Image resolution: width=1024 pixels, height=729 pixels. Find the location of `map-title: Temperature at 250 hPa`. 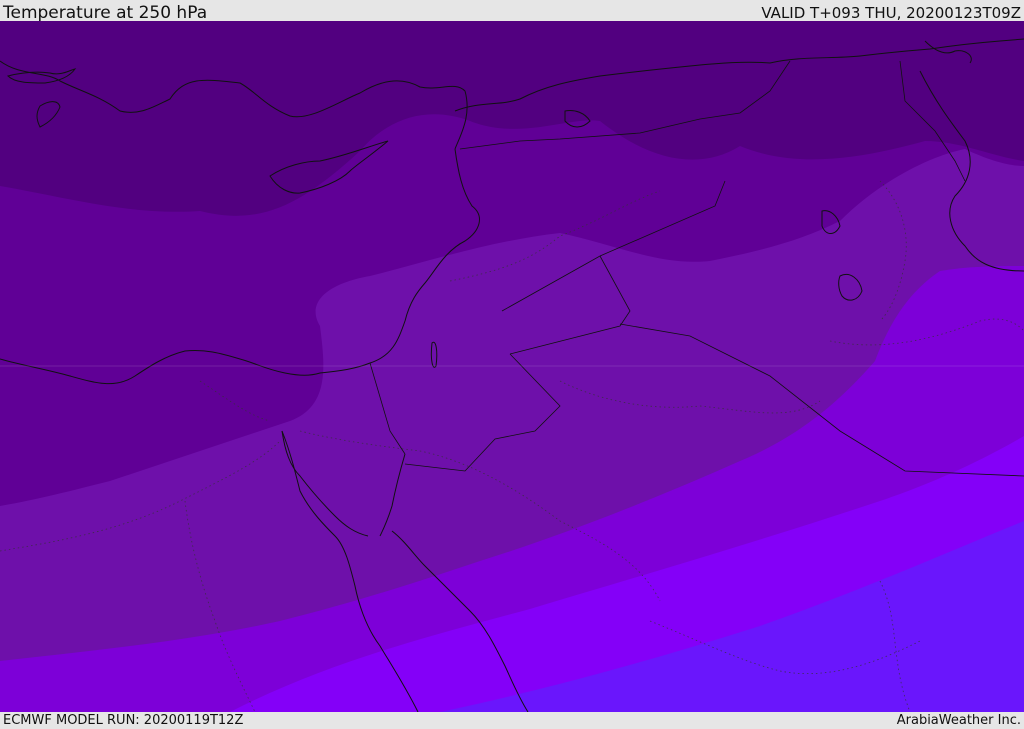

map-title: Temperature at 250 hPa is located at coordinates (105, 13).